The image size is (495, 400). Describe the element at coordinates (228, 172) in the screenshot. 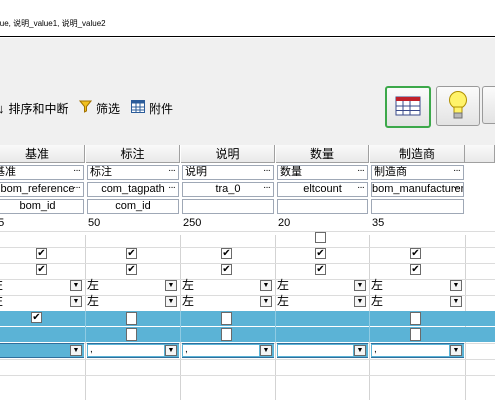

I see `column-label-field: 说明 ···` at that location.